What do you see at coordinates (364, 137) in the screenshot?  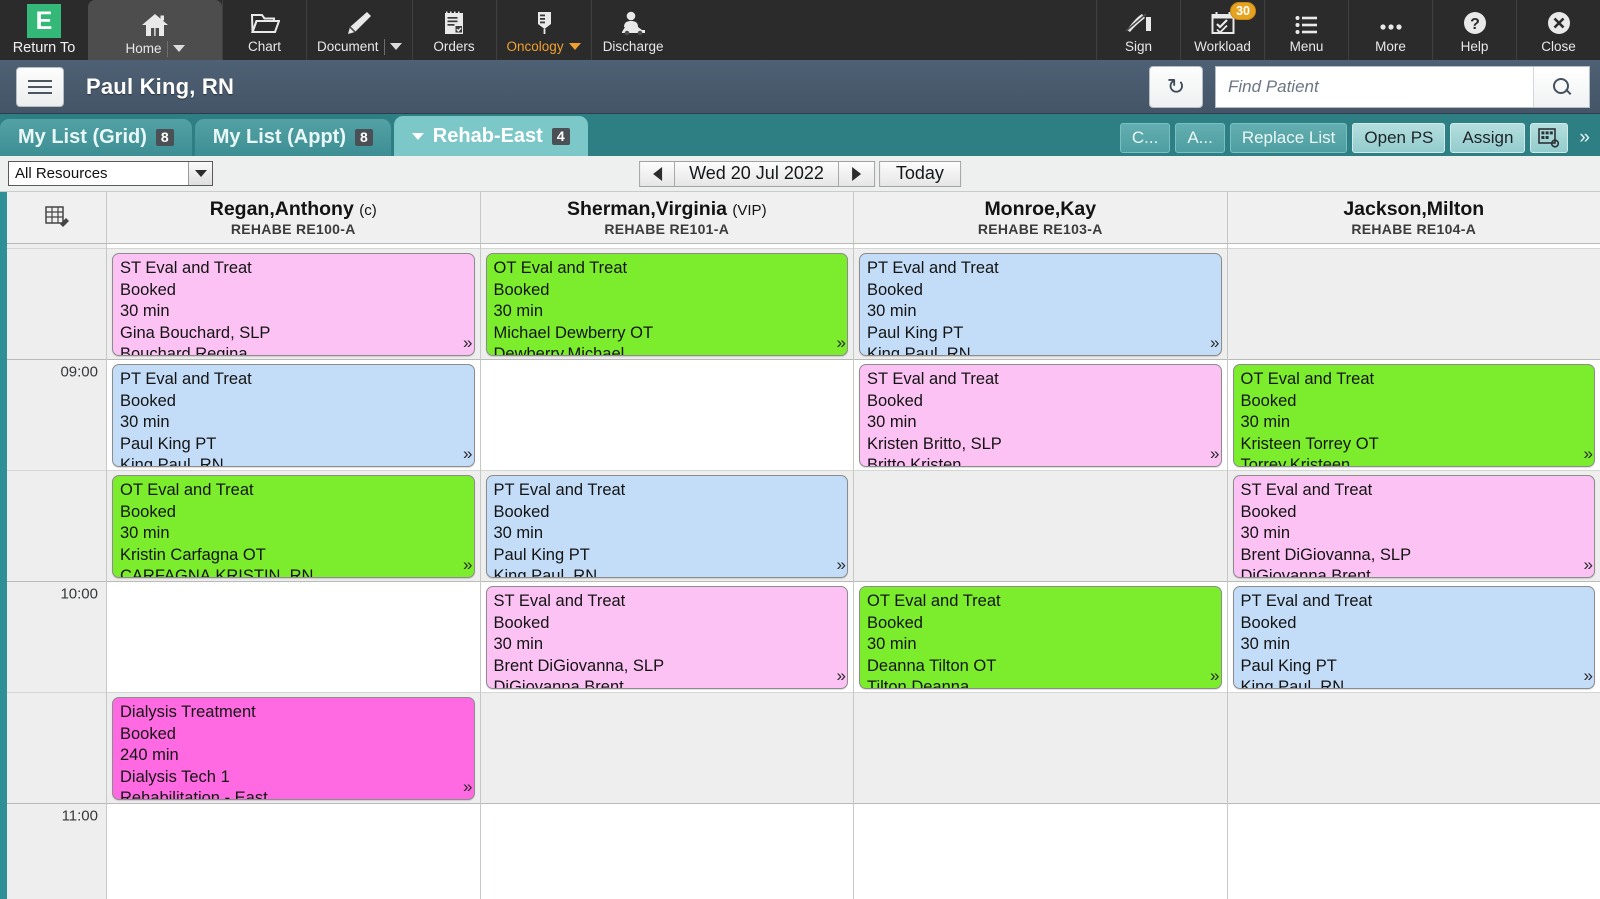 I see `tab-count-badge: 8` at bounding box center [364, 137].